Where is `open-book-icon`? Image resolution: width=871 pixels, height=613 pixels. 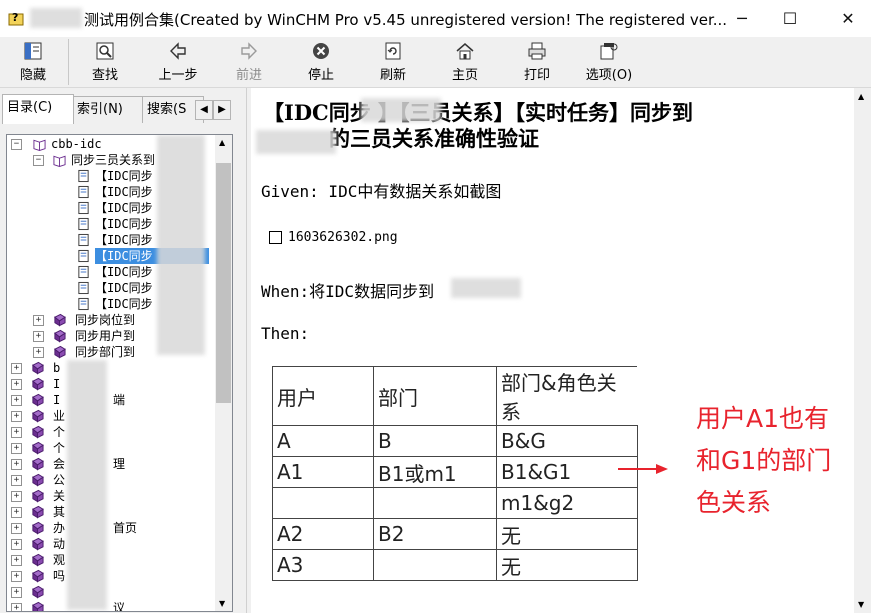
open-book-icon is located at coordinates (59, 161).